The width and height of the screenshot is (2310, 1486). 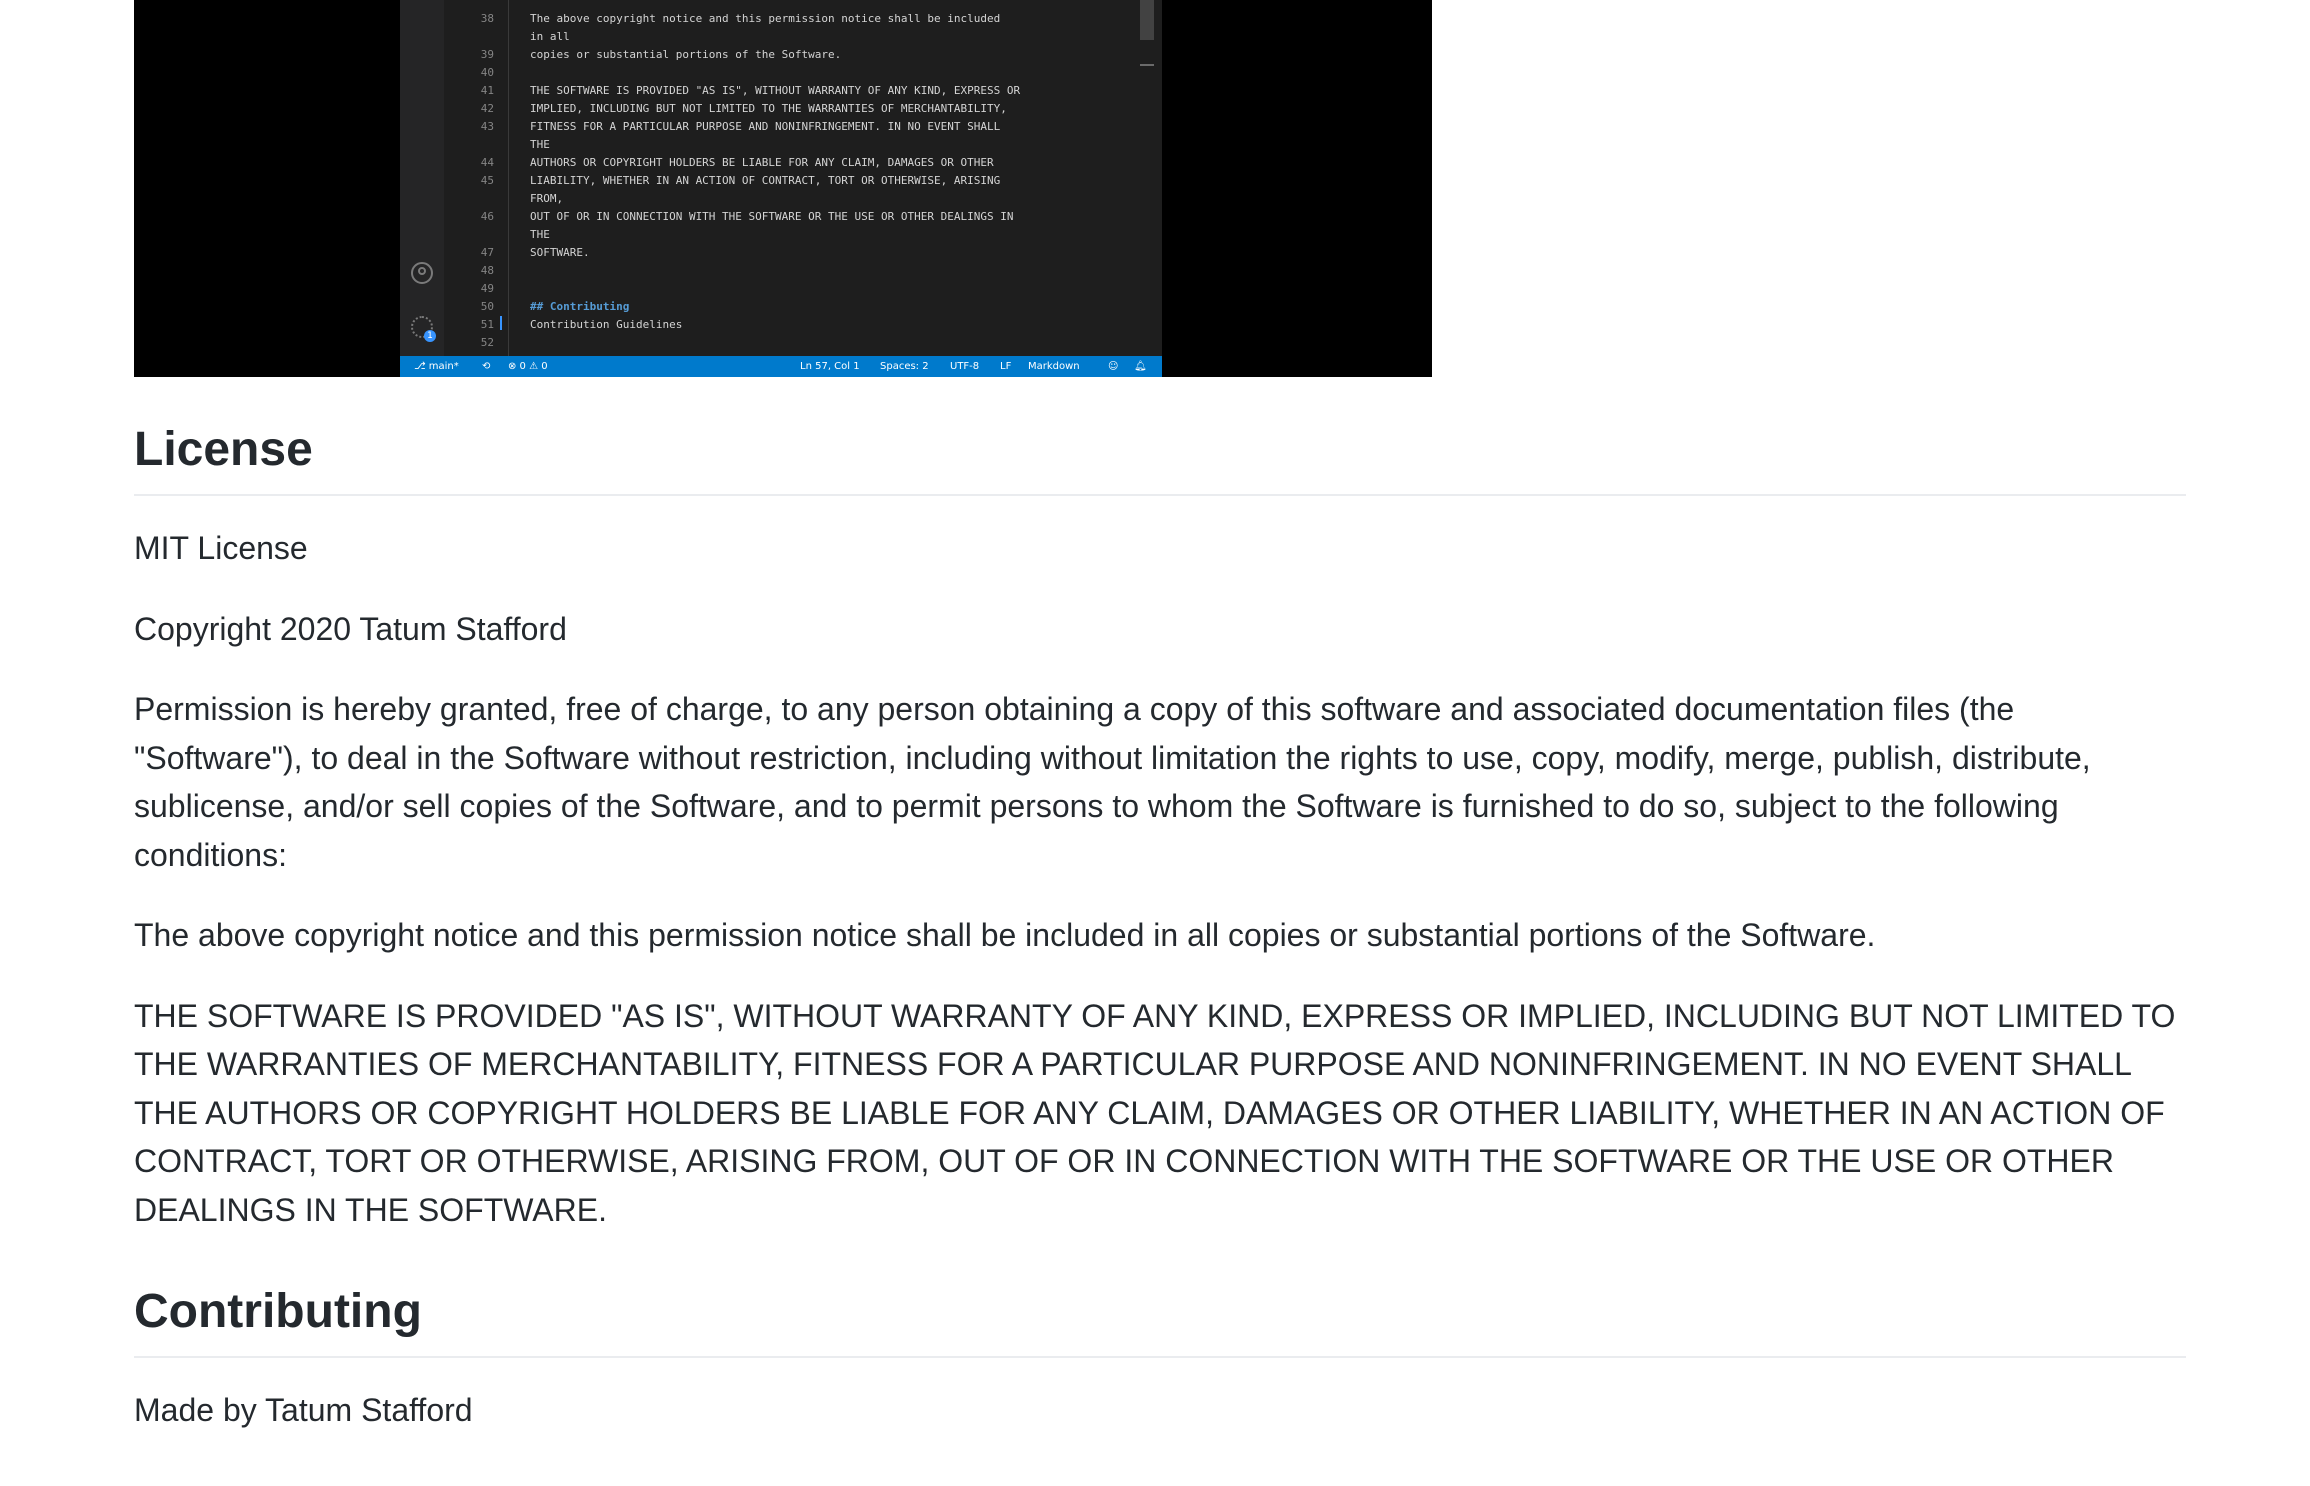 I want to click on line-number: 46, so click(x=487, y=216).